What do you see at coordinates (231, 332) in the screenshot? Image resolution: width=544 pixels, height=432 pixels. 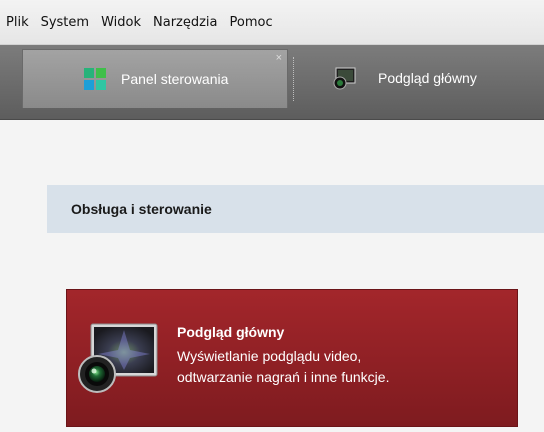 I see `tile-title: Podgląd główny` at bounding box center [231, 332].